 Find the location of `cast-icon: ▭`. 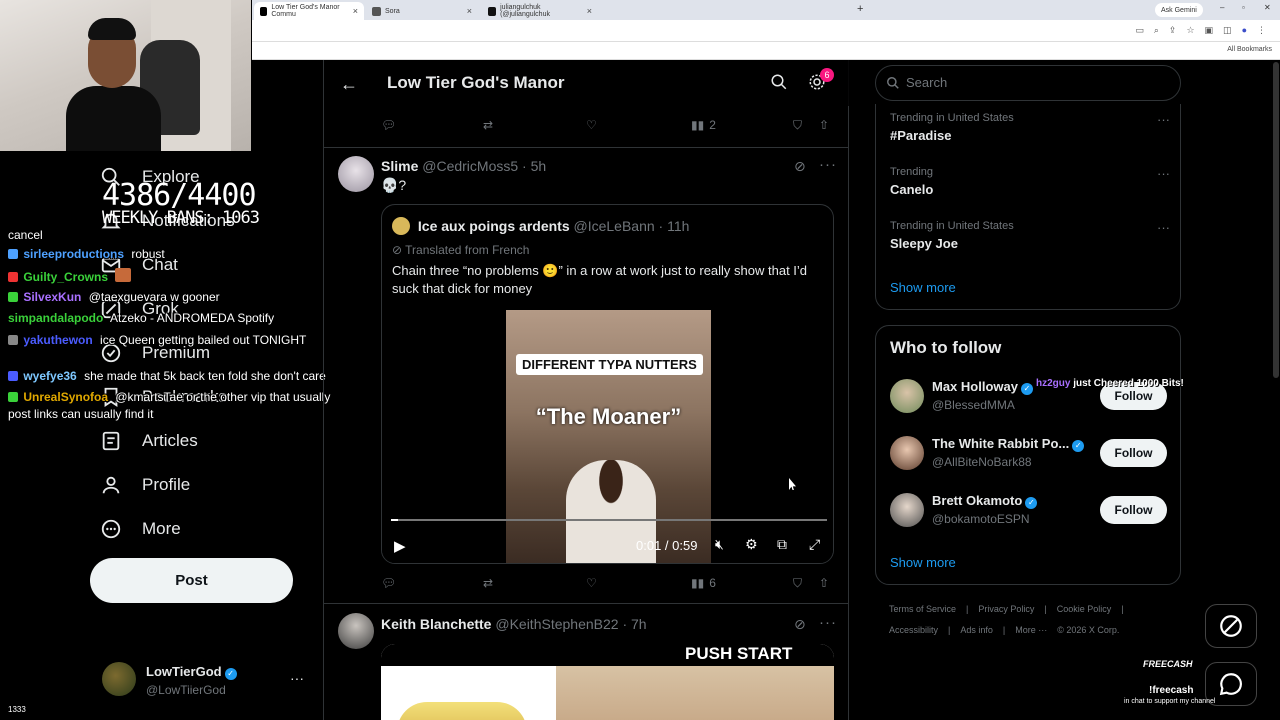

cast-icon: ▭ is located at coordinates (1139, 30).